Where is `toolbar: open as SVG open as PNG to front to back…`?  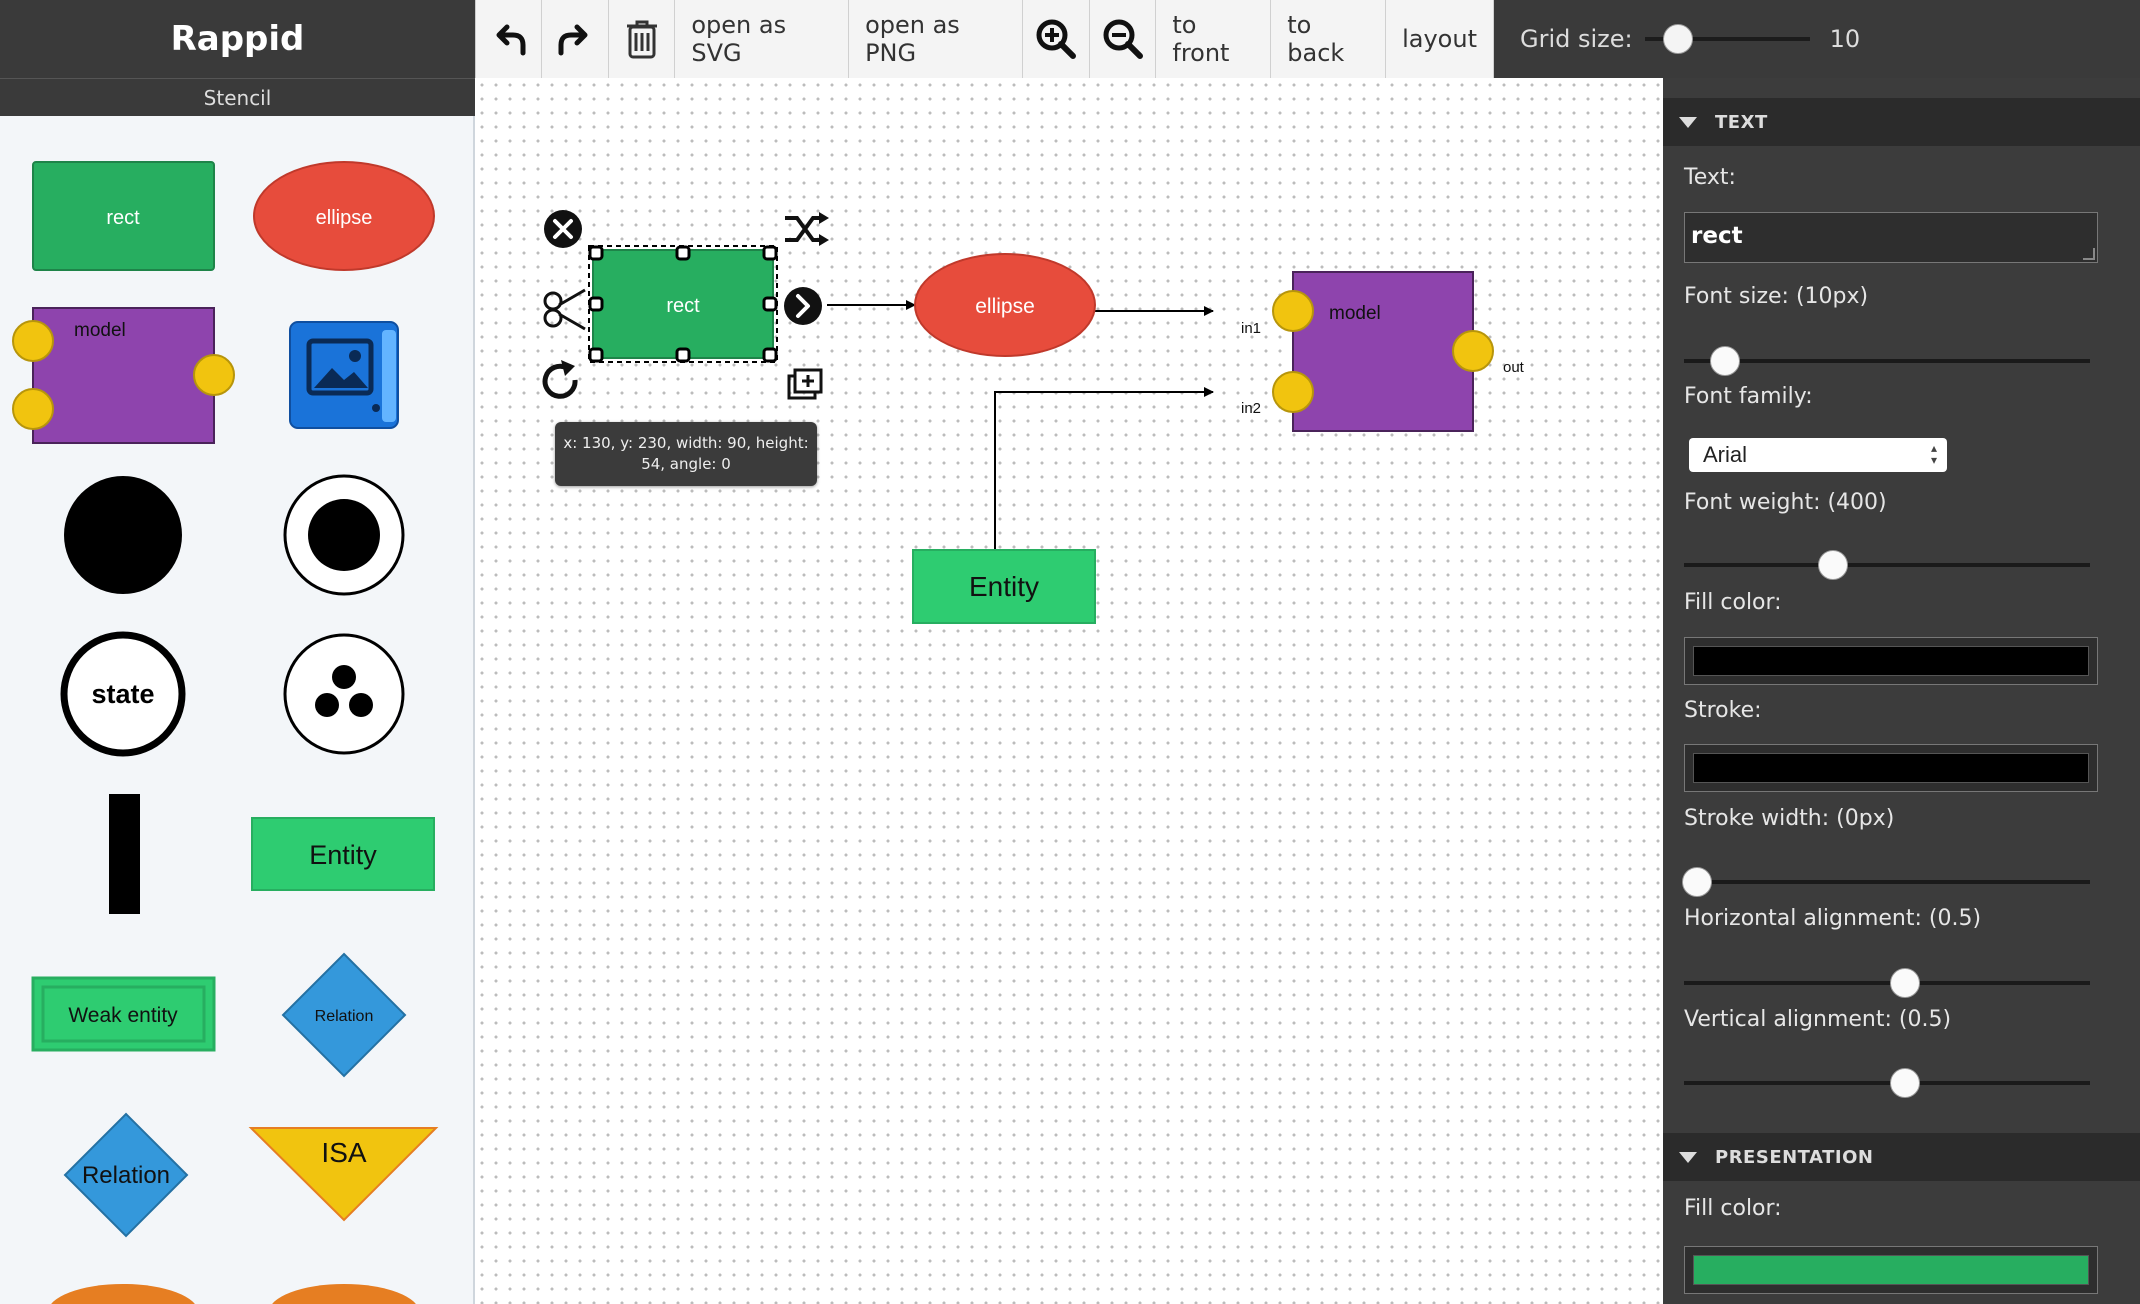
toolbar: open as SVG open as PNG to front to back… is located at coordinates (984, 39).